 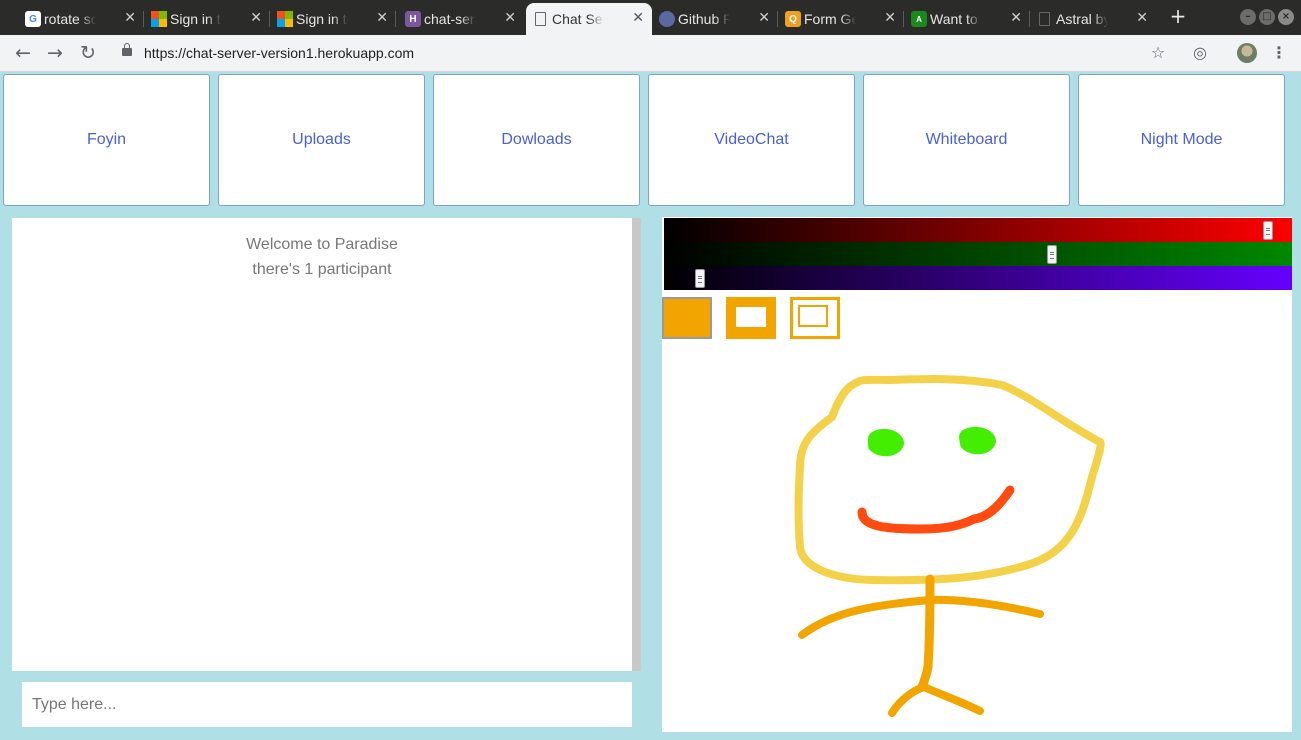 What do you see at coordinates (23, 53) in the screenshot?
I see `back-icon: ←` at bounding box center [23, 53].